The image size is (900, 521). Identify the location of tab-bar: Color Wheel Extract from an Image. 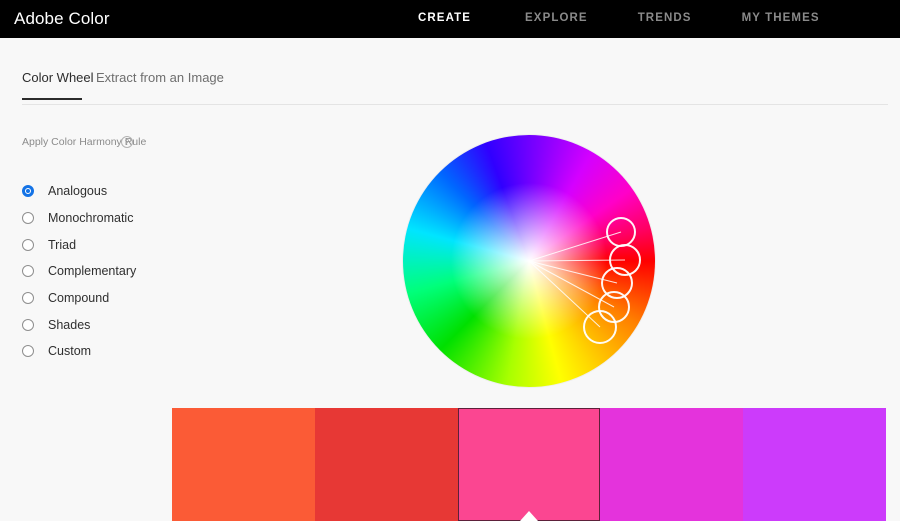
(450, 87).